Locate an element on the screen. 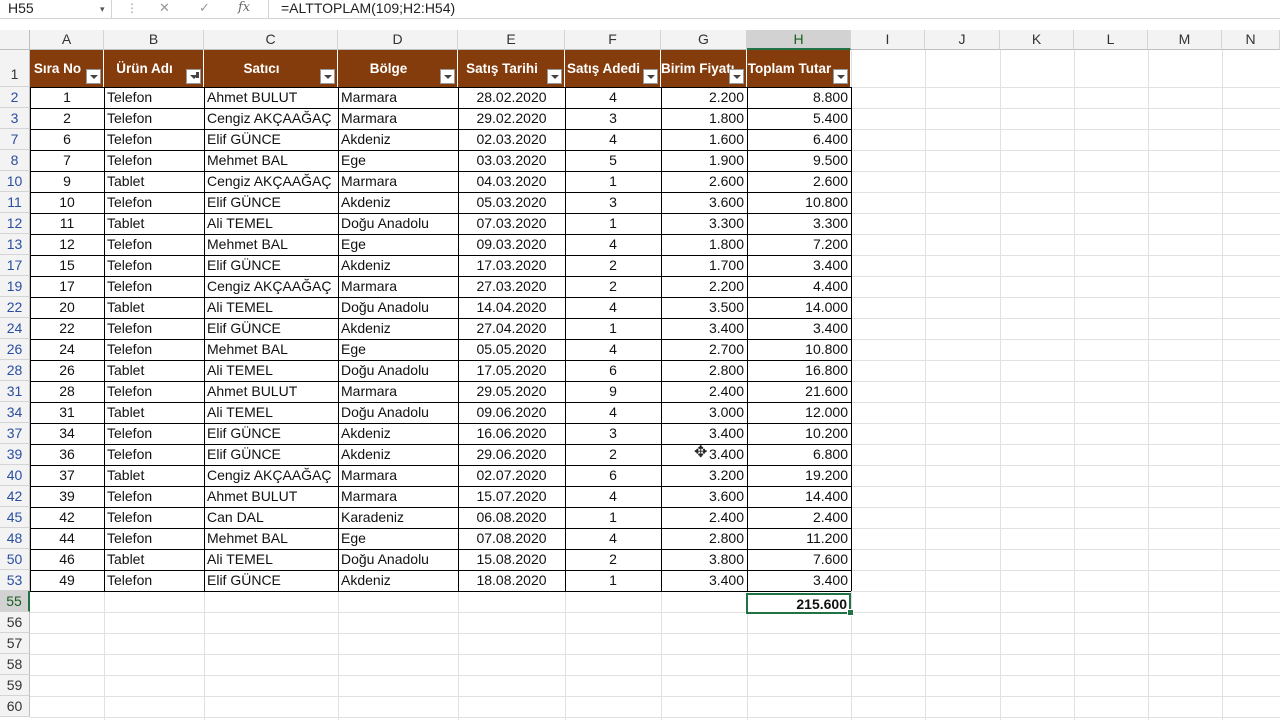 Image resolution: width=1280 pixels, height=720 pixels. table-cell: 07.03.2020 is located at coordinates (511, 223).